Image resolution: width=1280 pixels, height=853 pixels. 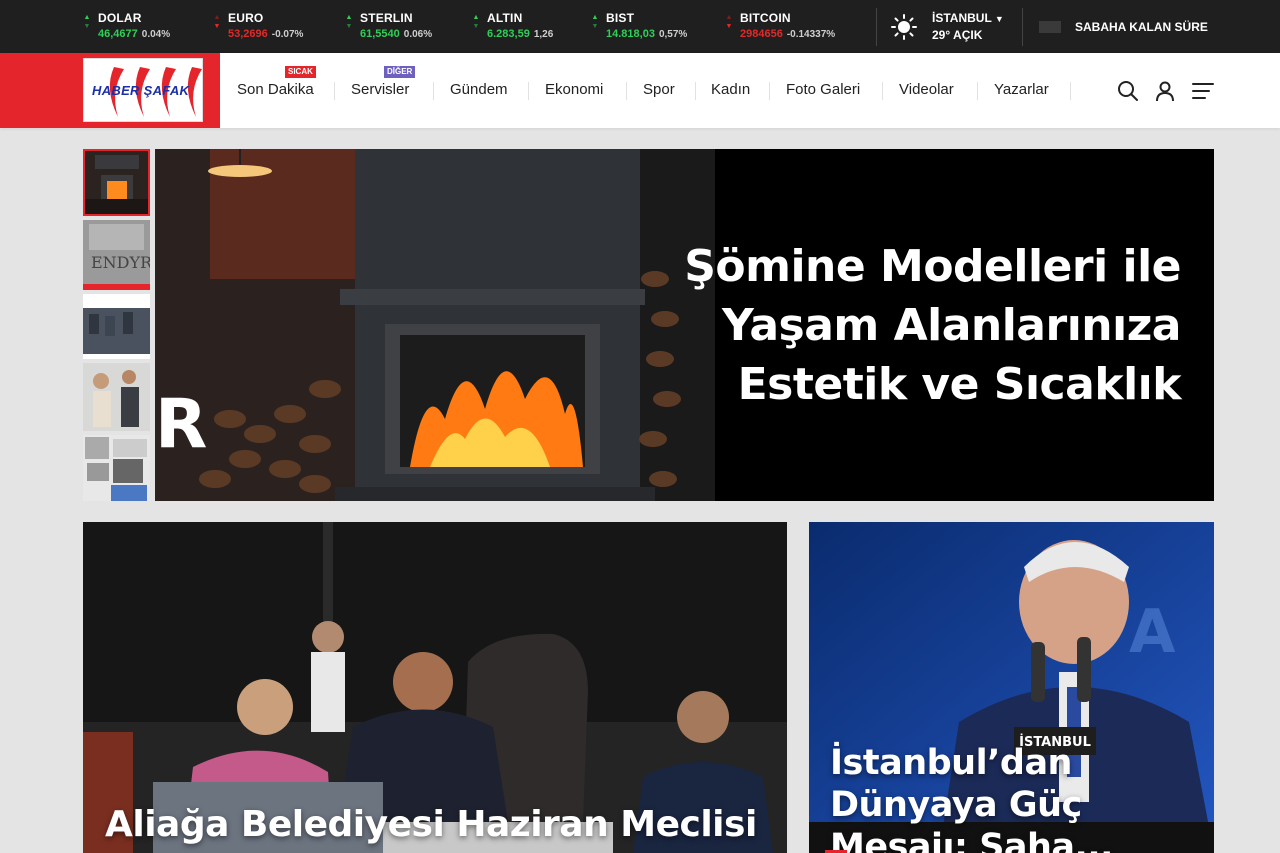 What do you see at coordinates (1141, 27) in the screenshot?
I see `countdown-label: SABAHA KALAN SÜRE` at bounding box center [1141, 27].